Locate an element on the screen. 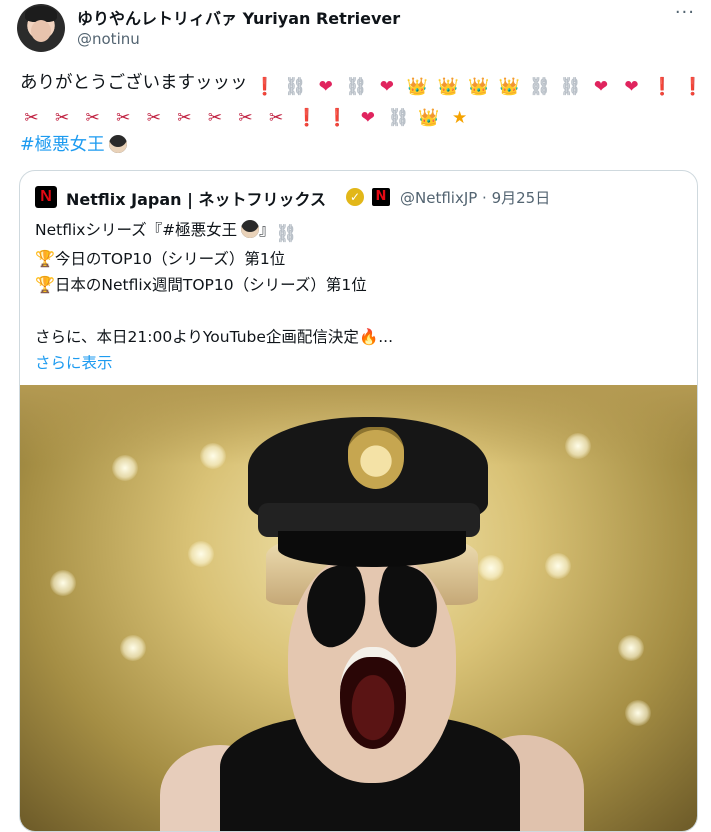 The image size is (711, 832). netflix-avatar: N is located at coordinates (46, 197).